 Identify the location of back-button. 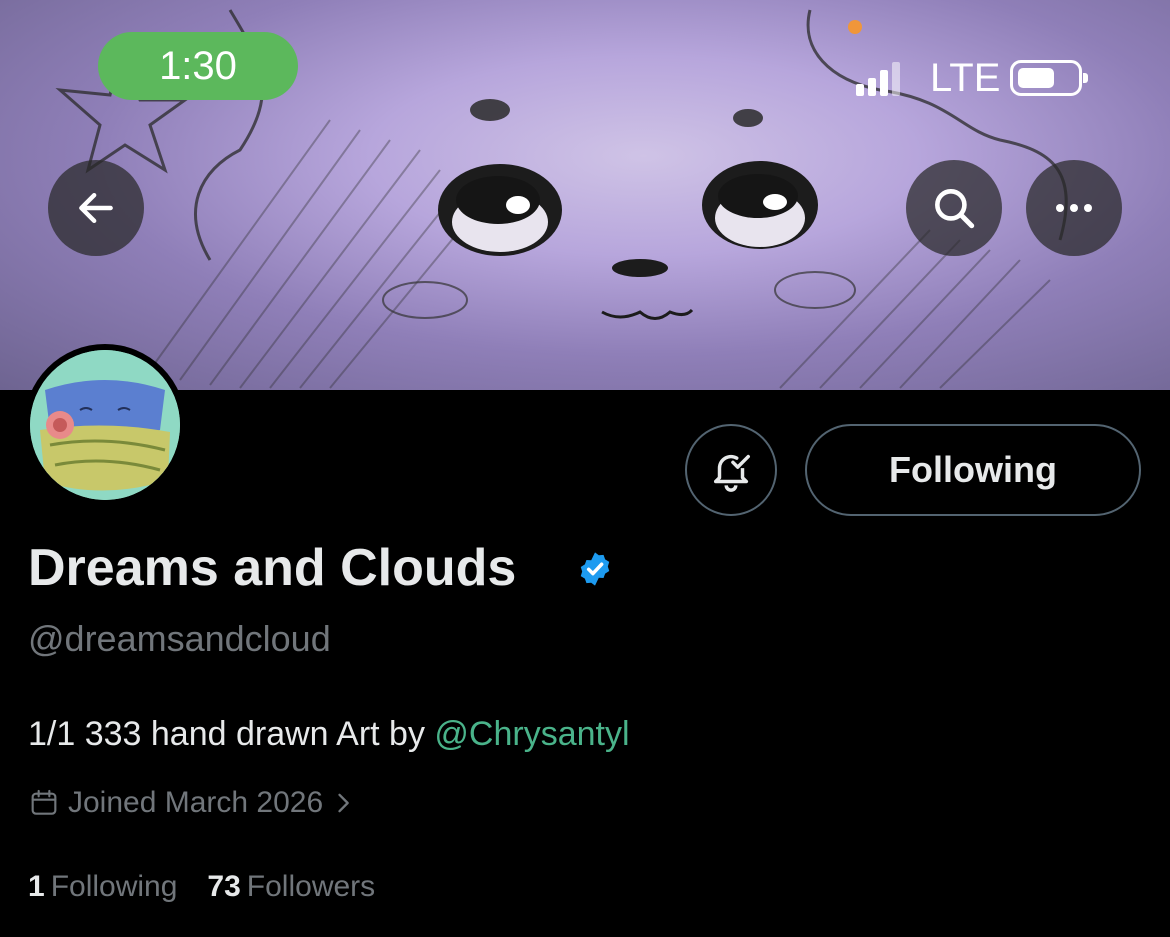
(96, 208).